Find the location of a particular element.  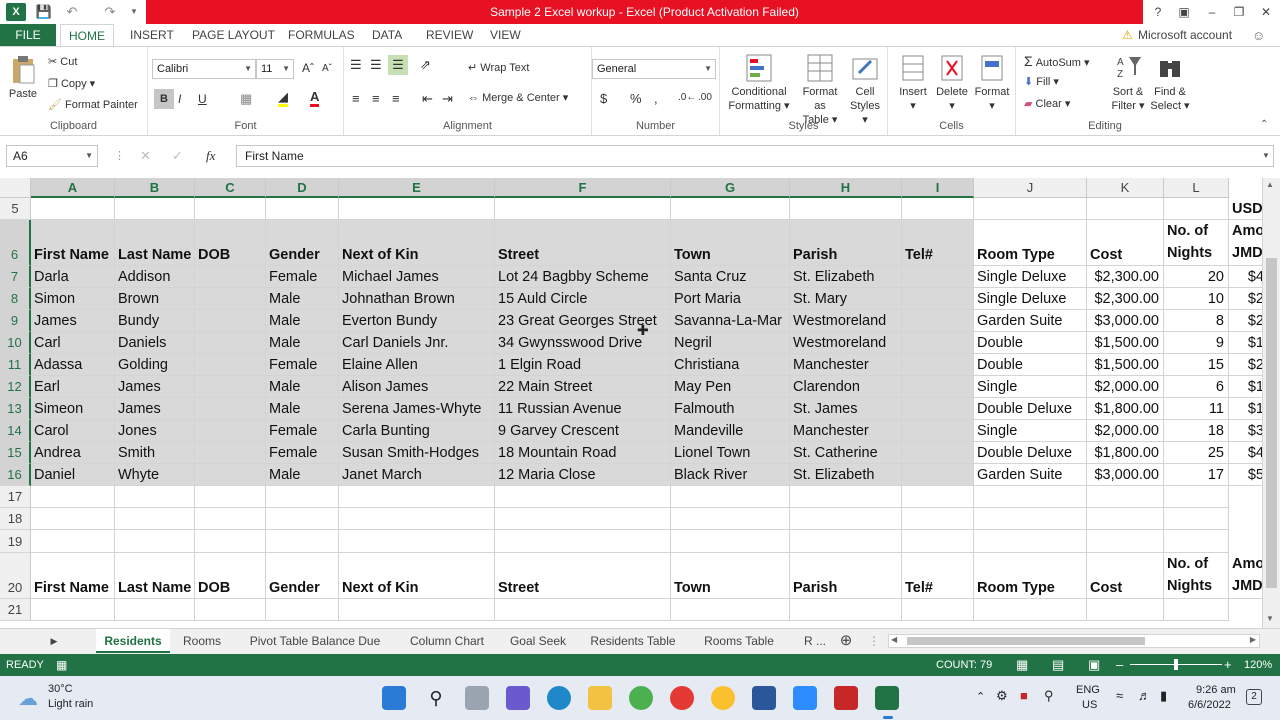

data-cell: $1,500.00 is located at coordinates (1125, 365).